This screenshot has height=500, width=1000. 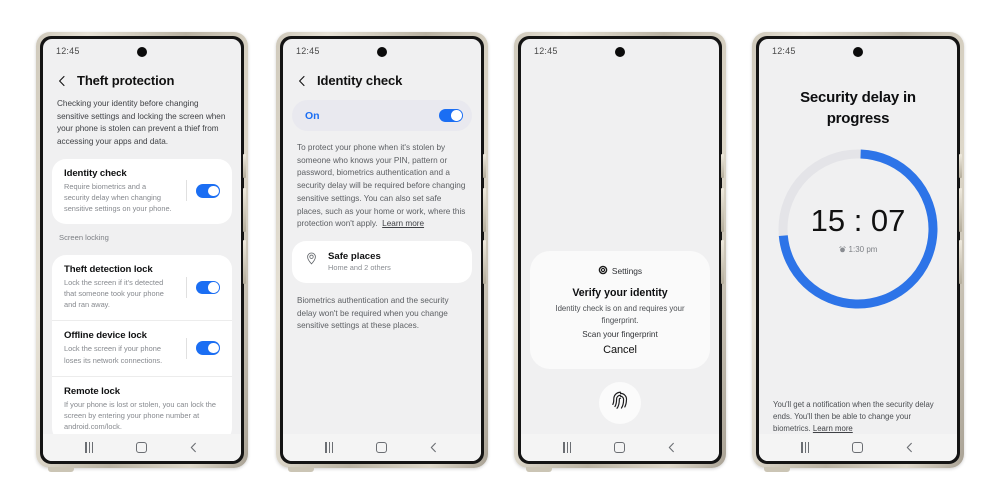 I want to click on fingerprint-icon, so click(x=620, y=403).